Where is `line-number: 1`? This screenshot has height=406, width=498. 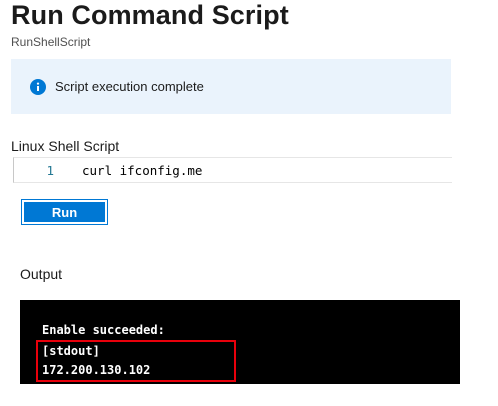 line-number: 1 is located at coordinates (50, 170).